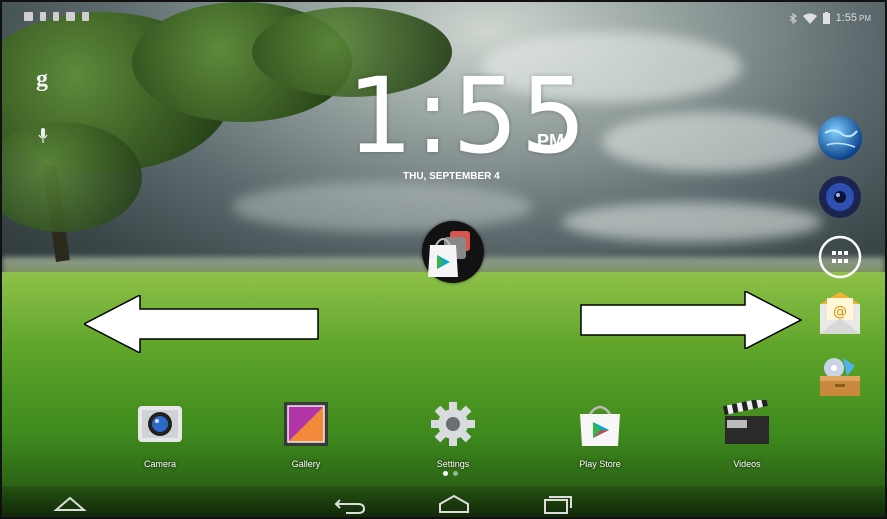 The height and width of the screenshot is (519, 887). Describe the element at coordinates (306, 424) in the screenshot. I see `gallery-icon` at that location.